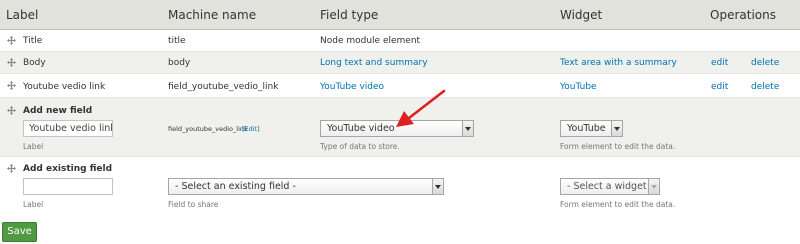  Describe the element at coordinates (68, 128) in the screenshot. I see `new-field-label-input: Youtube vedio link` at that location.